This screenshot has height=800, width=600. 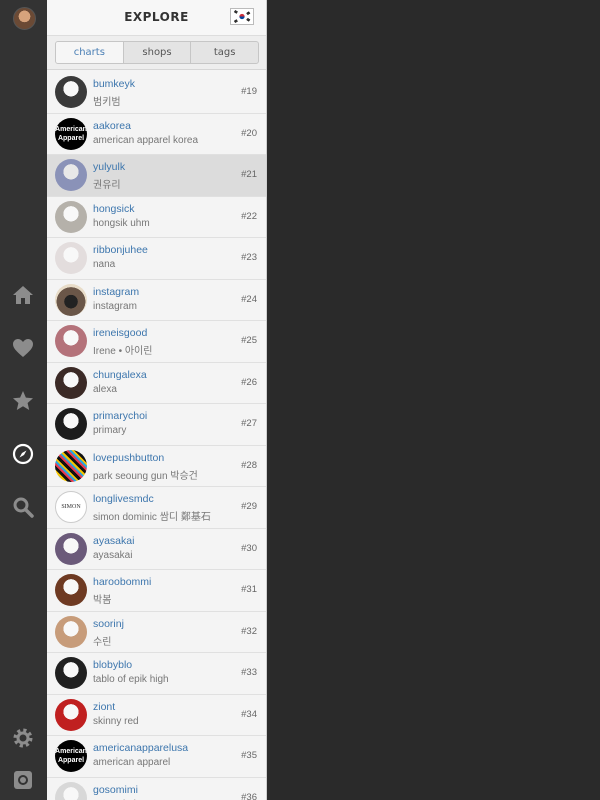 I want to click on list-item: instagram instagram #24, so click(x=156, y=300).